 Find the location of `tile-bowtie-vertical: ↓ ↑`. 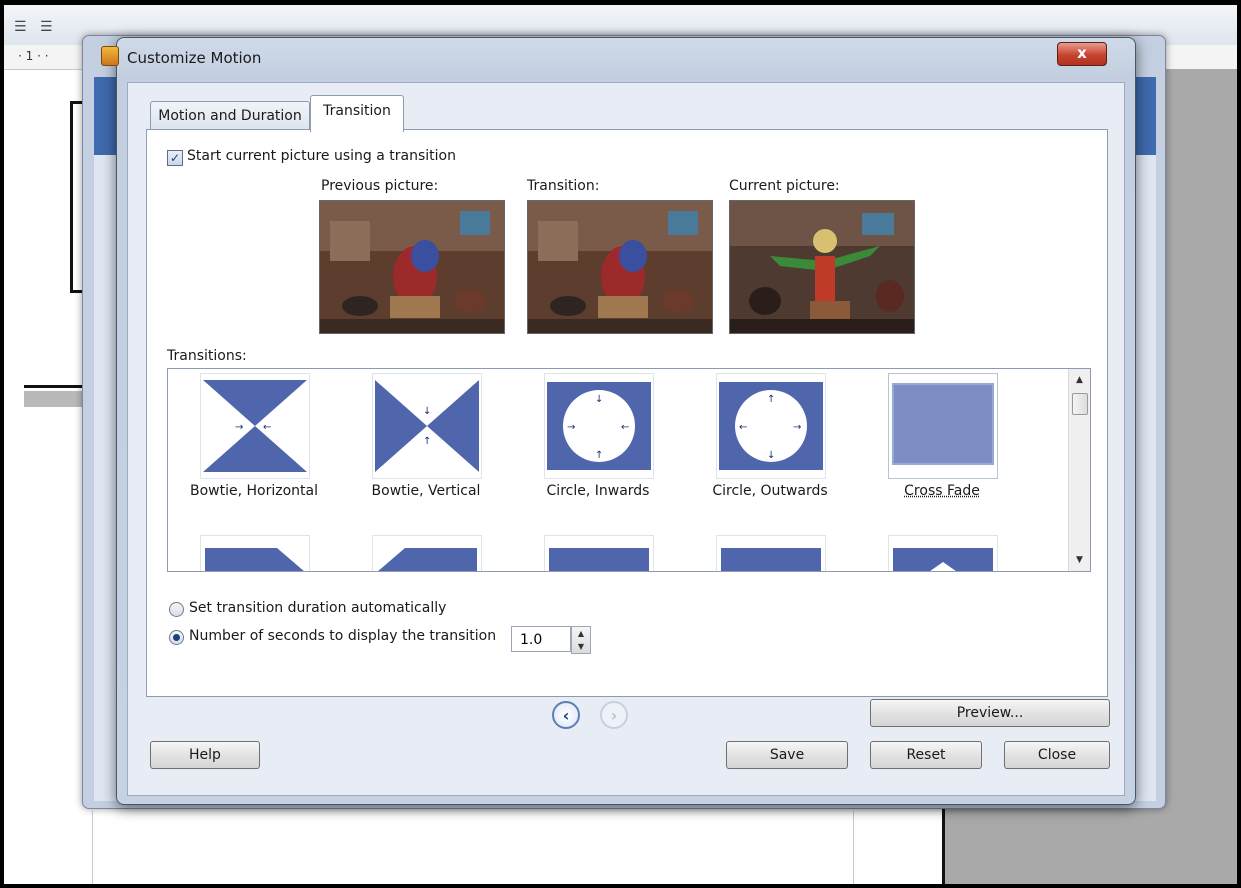

tile-bowtie-vertical: ↓ ↑ is located at coordinates (427, 426).